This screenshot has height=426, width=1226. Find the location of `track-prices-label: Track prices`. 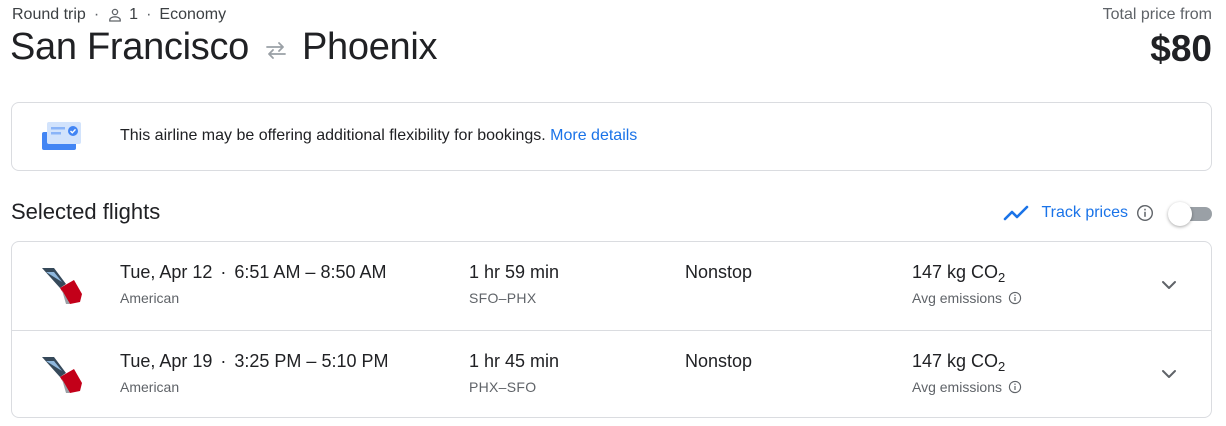

track-prices-label: Track prices is located at coordinates (1084, 213).